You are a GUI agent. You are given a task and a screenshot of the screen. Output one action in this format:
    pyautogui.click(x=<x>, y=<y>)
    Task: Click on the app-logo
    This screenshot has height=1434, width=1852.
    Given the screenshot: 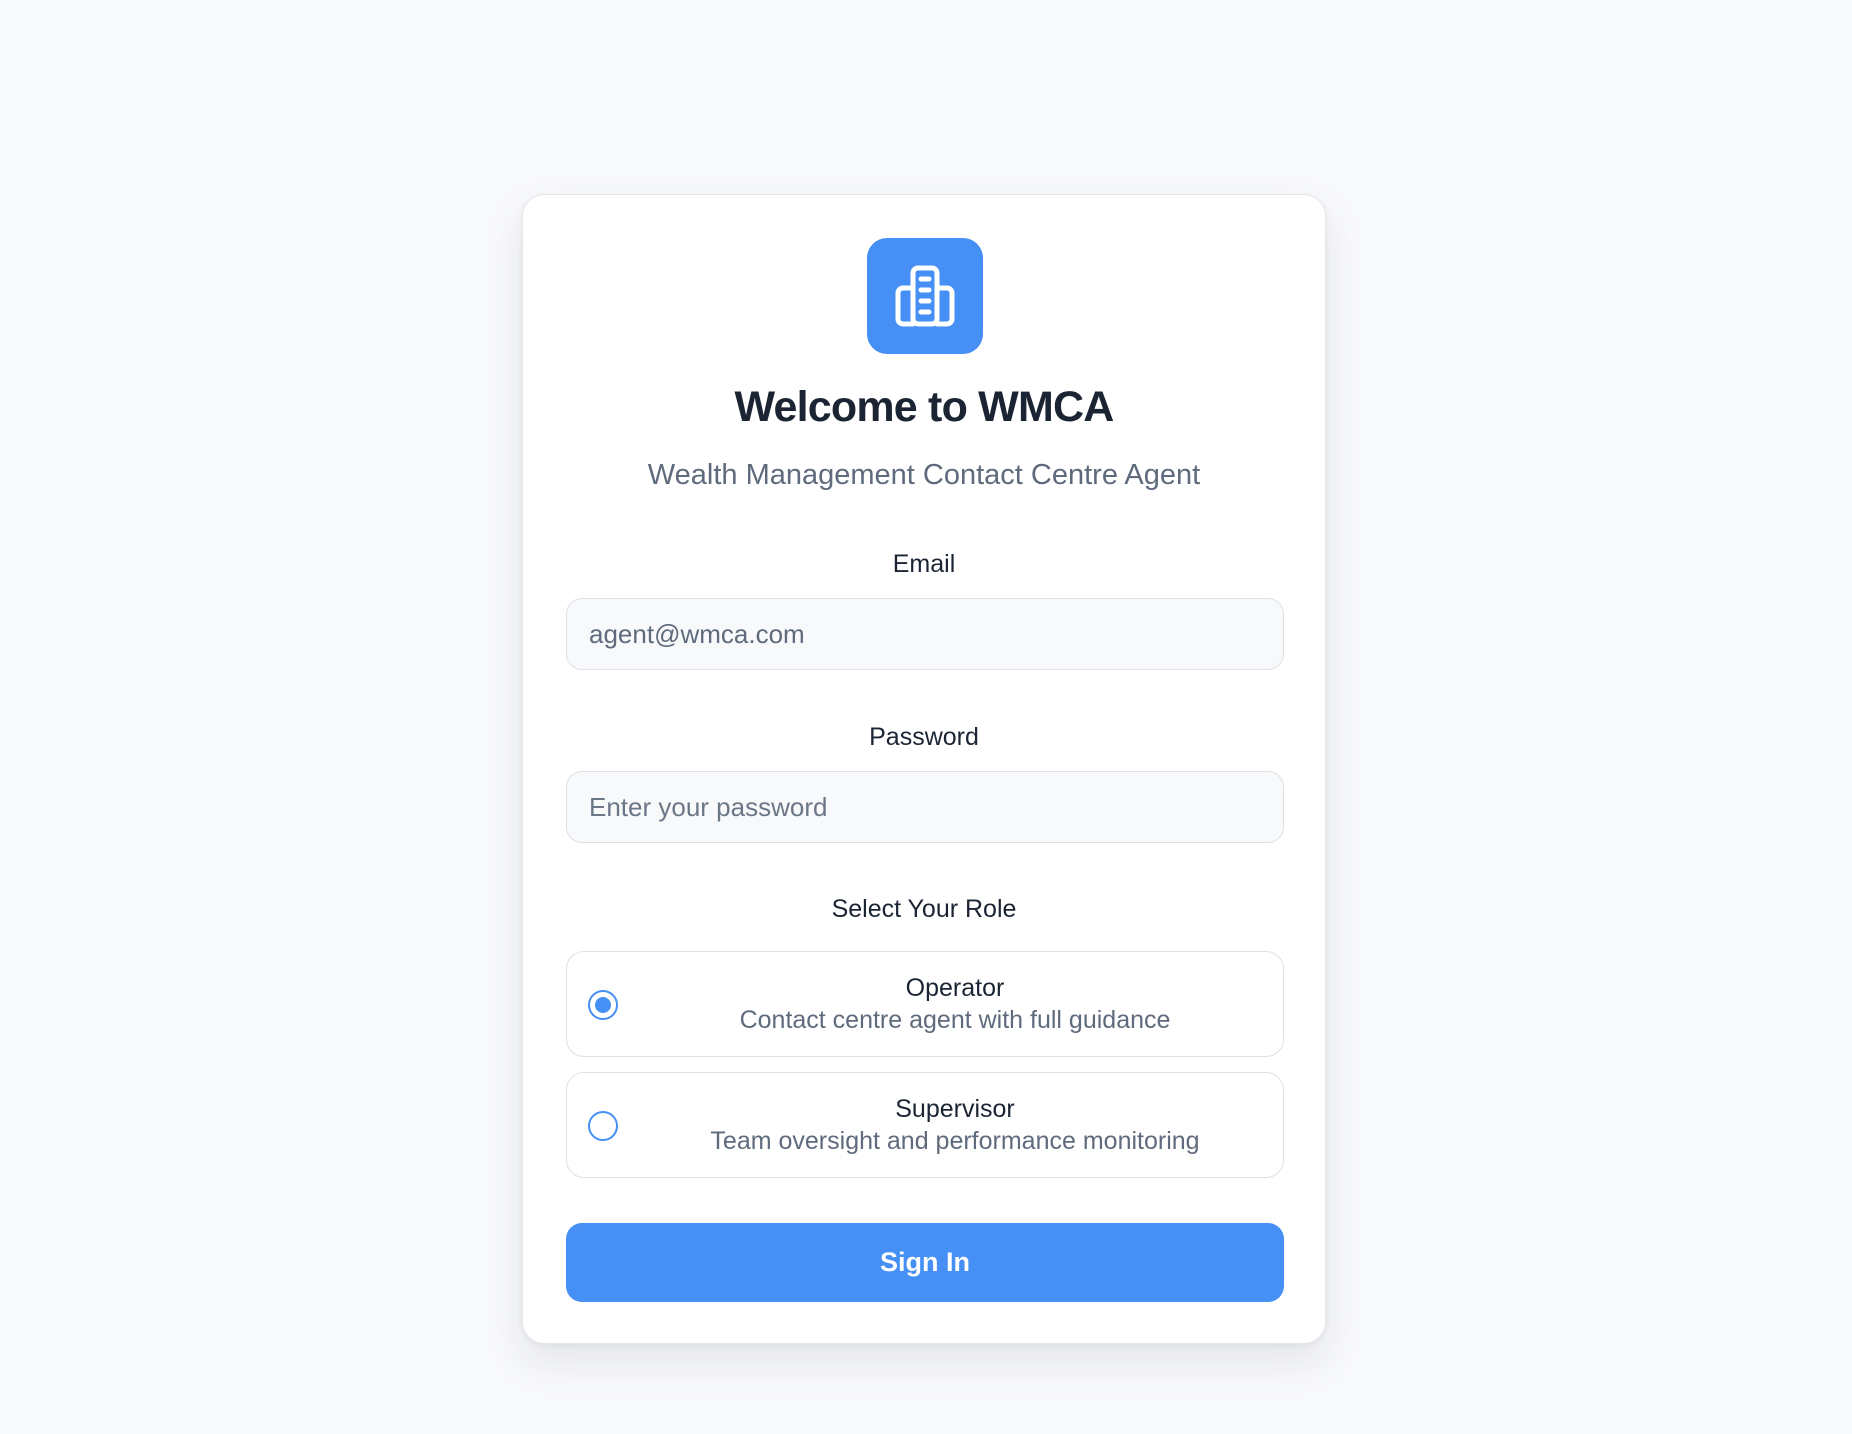 What is the action you would take?
    pyautogui.click(x=925, y=296)
    